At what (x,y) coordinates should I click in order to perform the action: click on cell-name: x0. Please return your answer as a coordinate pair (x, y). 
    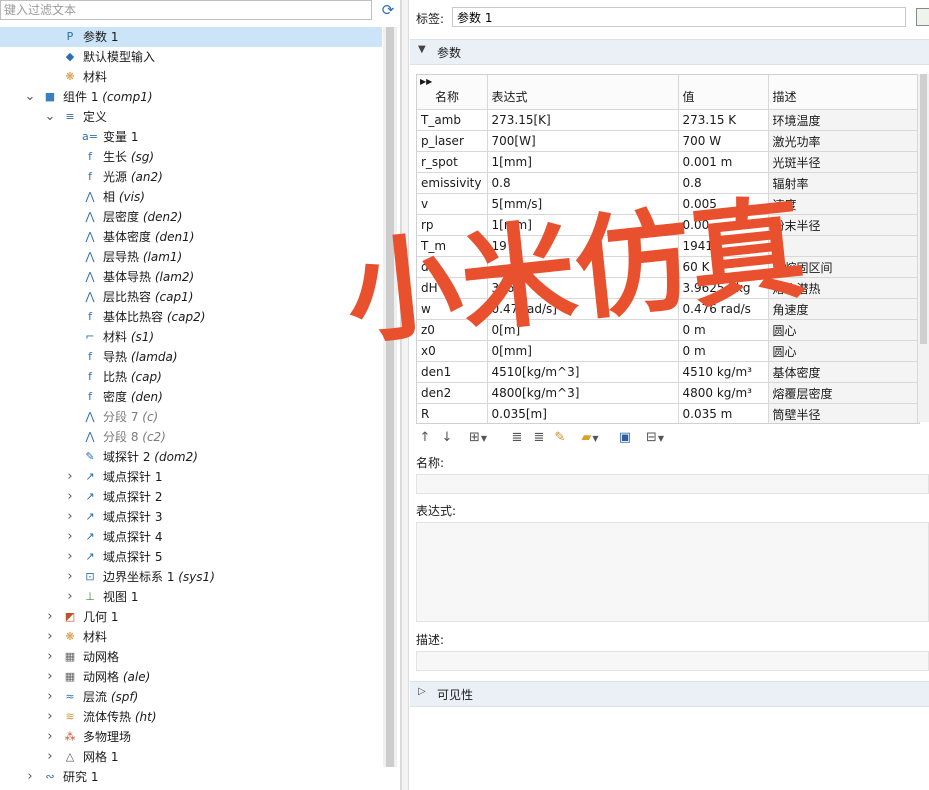
    Looking at the image, I should click on (452, 351).